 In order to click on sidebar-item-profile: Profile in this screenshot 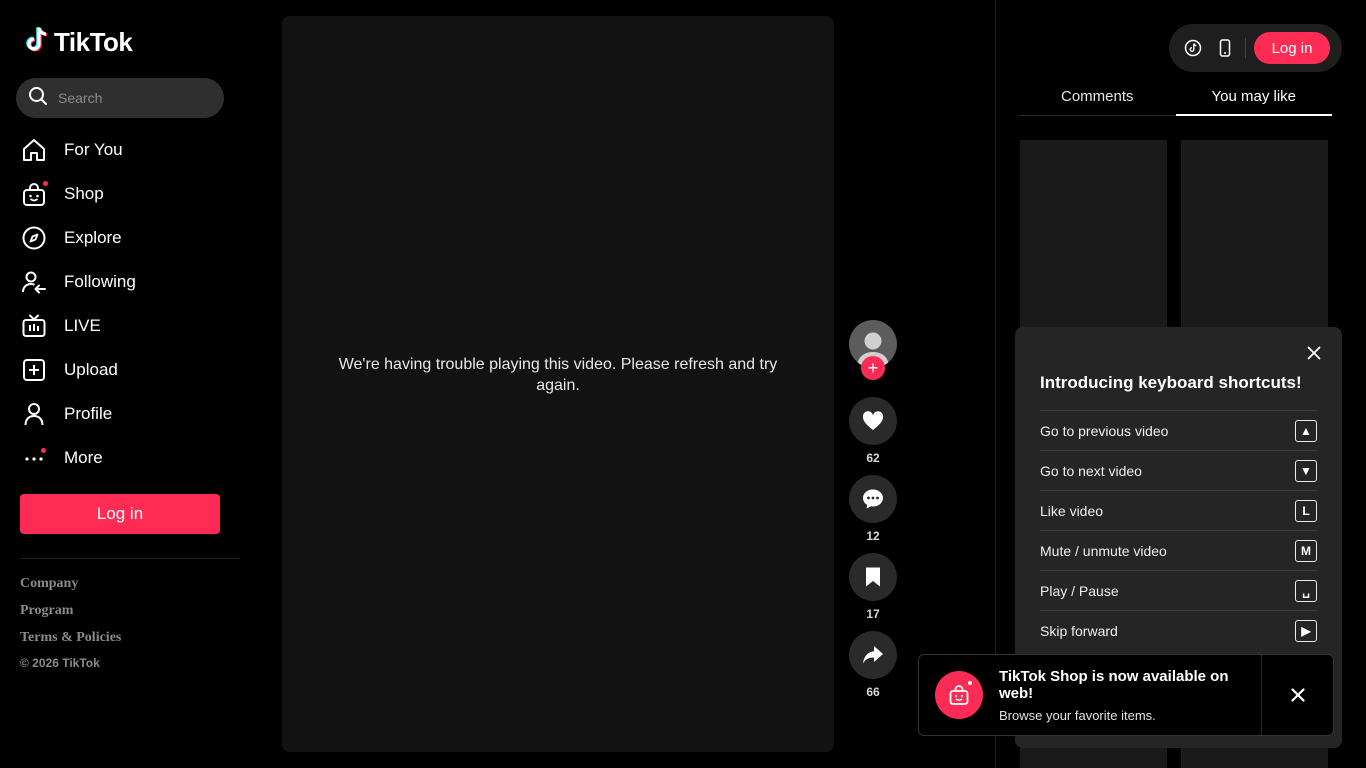, I will do `click(125, 414)`.